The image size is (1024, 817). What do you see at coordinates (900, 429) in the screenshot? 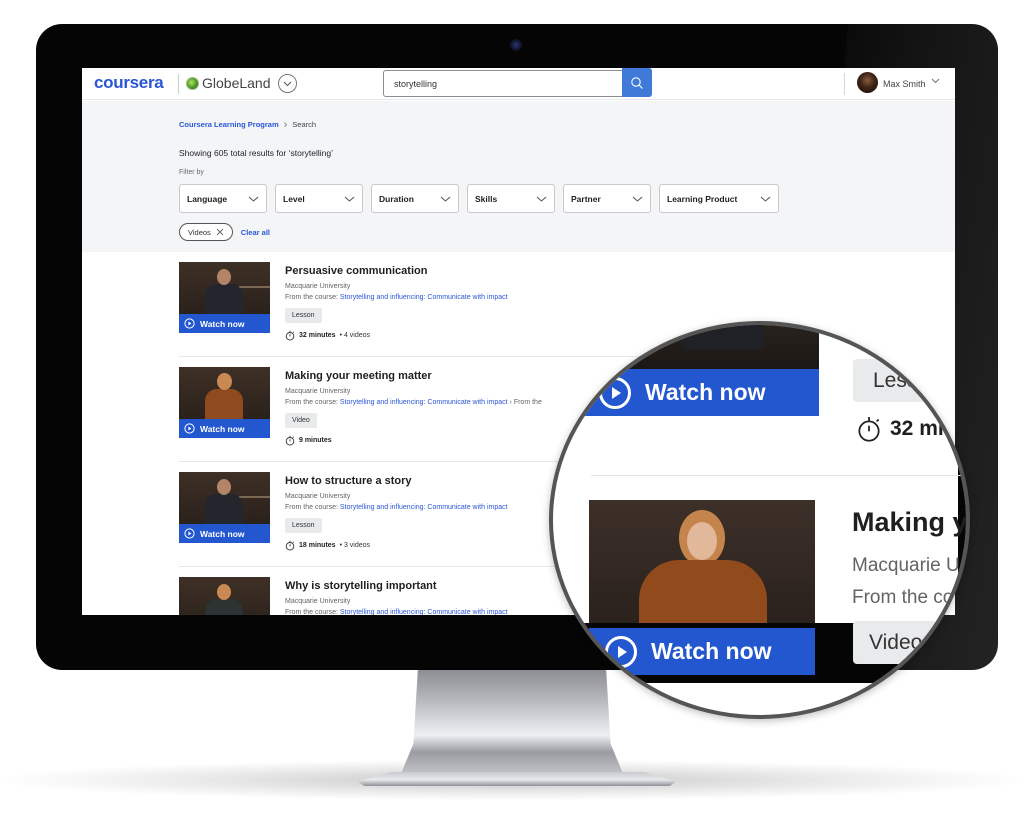
I see `magnified-meta: 32 mi` at bounding box center [900, 429].